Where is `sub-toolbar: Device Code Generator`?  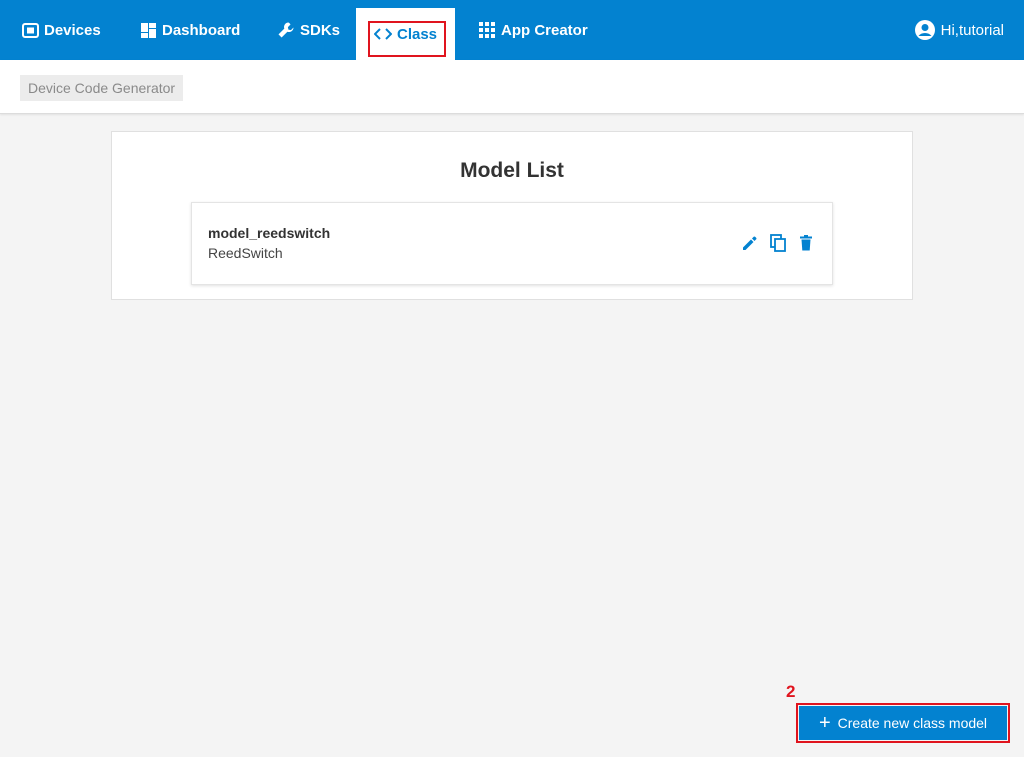 sub-toolbar: Device Code Generator is located at coordinates (512, 87).